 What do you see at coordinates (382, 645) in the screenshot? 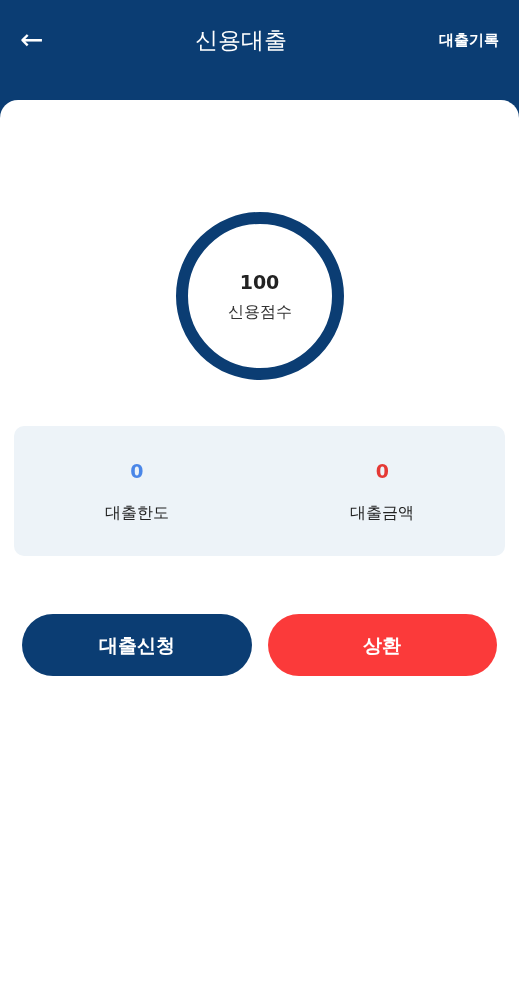
I see `repay-button: 상환` at bounding box center [382, 645].